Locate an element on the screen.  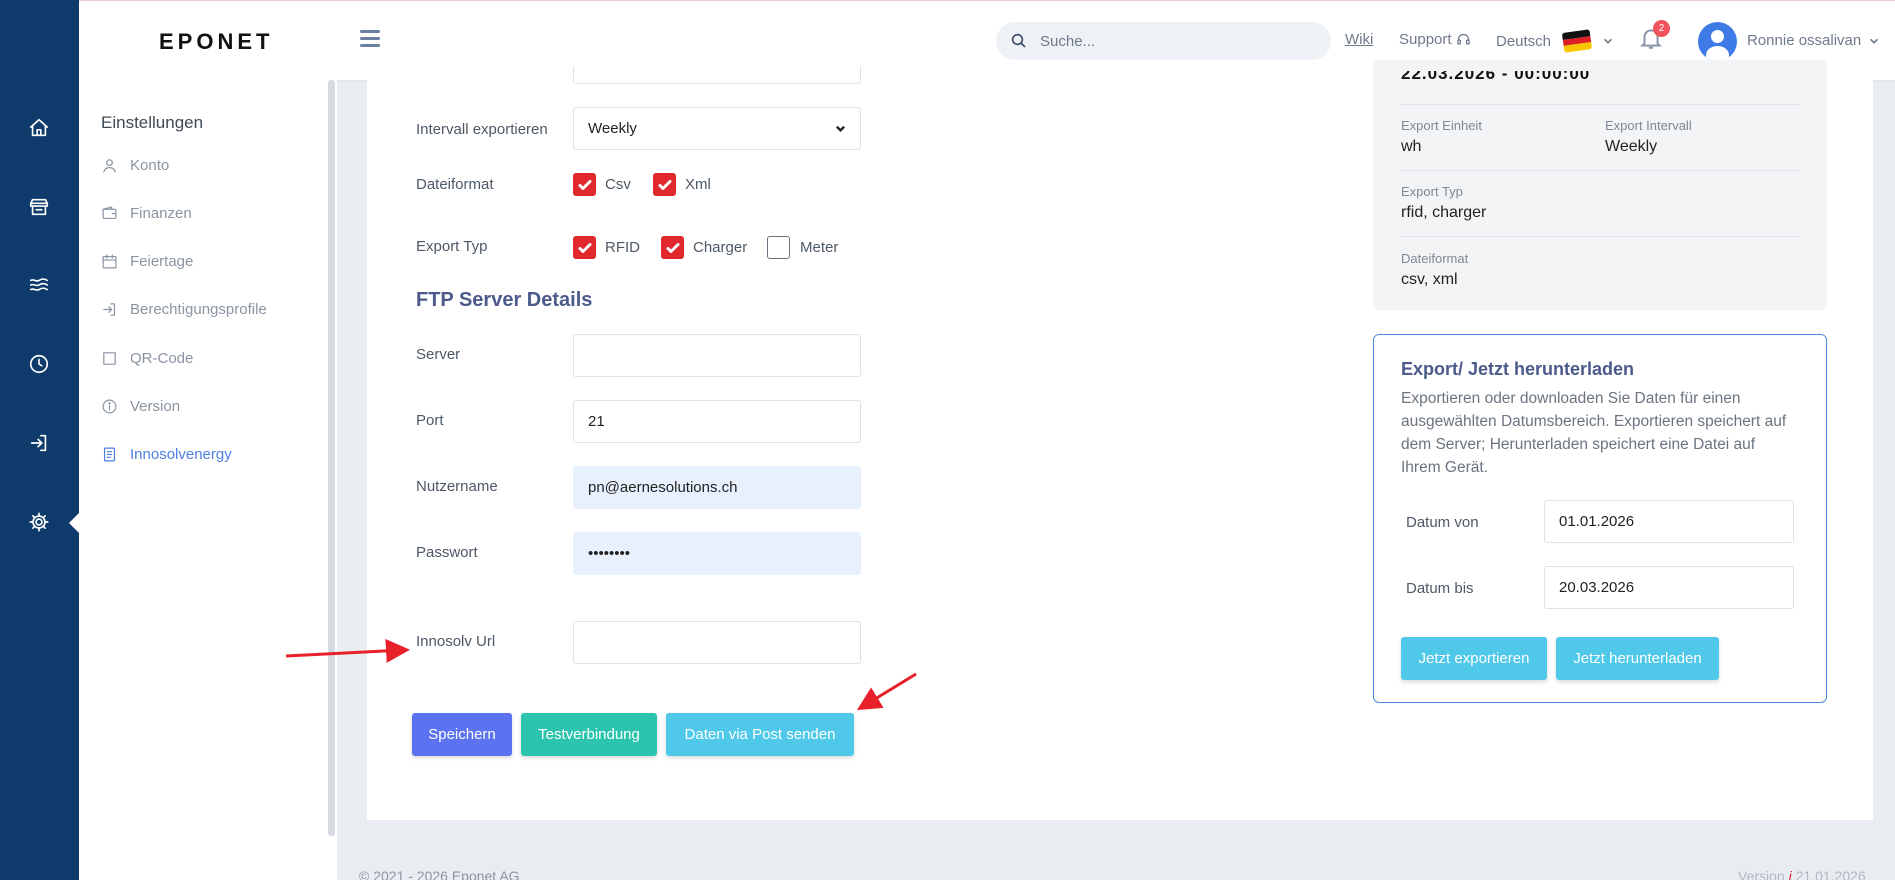
unit-value: wh is located at coordinates (1411, 146).